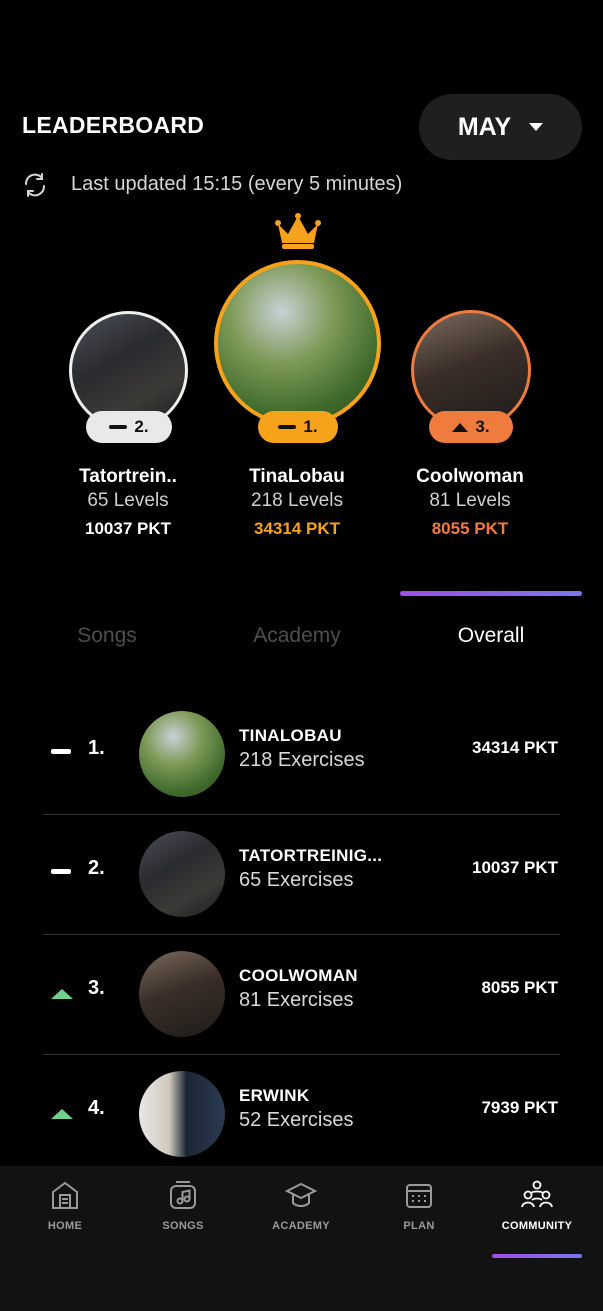  Describe the element at coordinates (519, 1107) in the screenshot. I see `points: 7939 PKT` at that location.